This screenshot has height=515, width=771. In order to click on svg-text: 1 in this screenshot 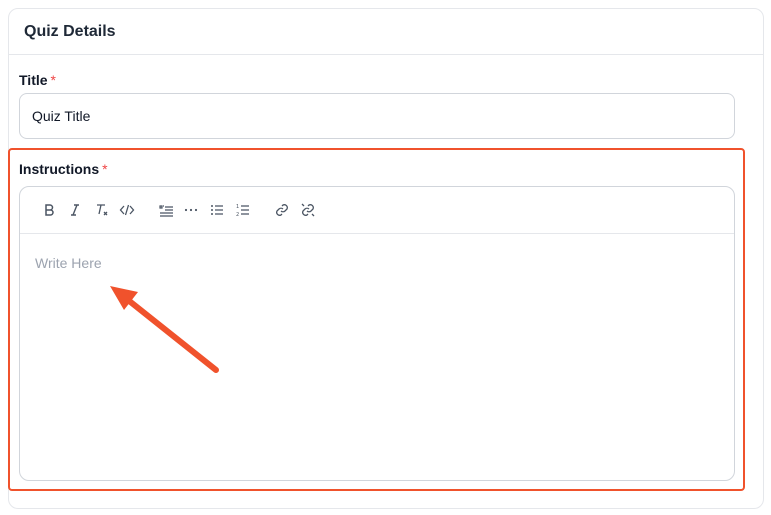, I will do `click(237, 207)`.